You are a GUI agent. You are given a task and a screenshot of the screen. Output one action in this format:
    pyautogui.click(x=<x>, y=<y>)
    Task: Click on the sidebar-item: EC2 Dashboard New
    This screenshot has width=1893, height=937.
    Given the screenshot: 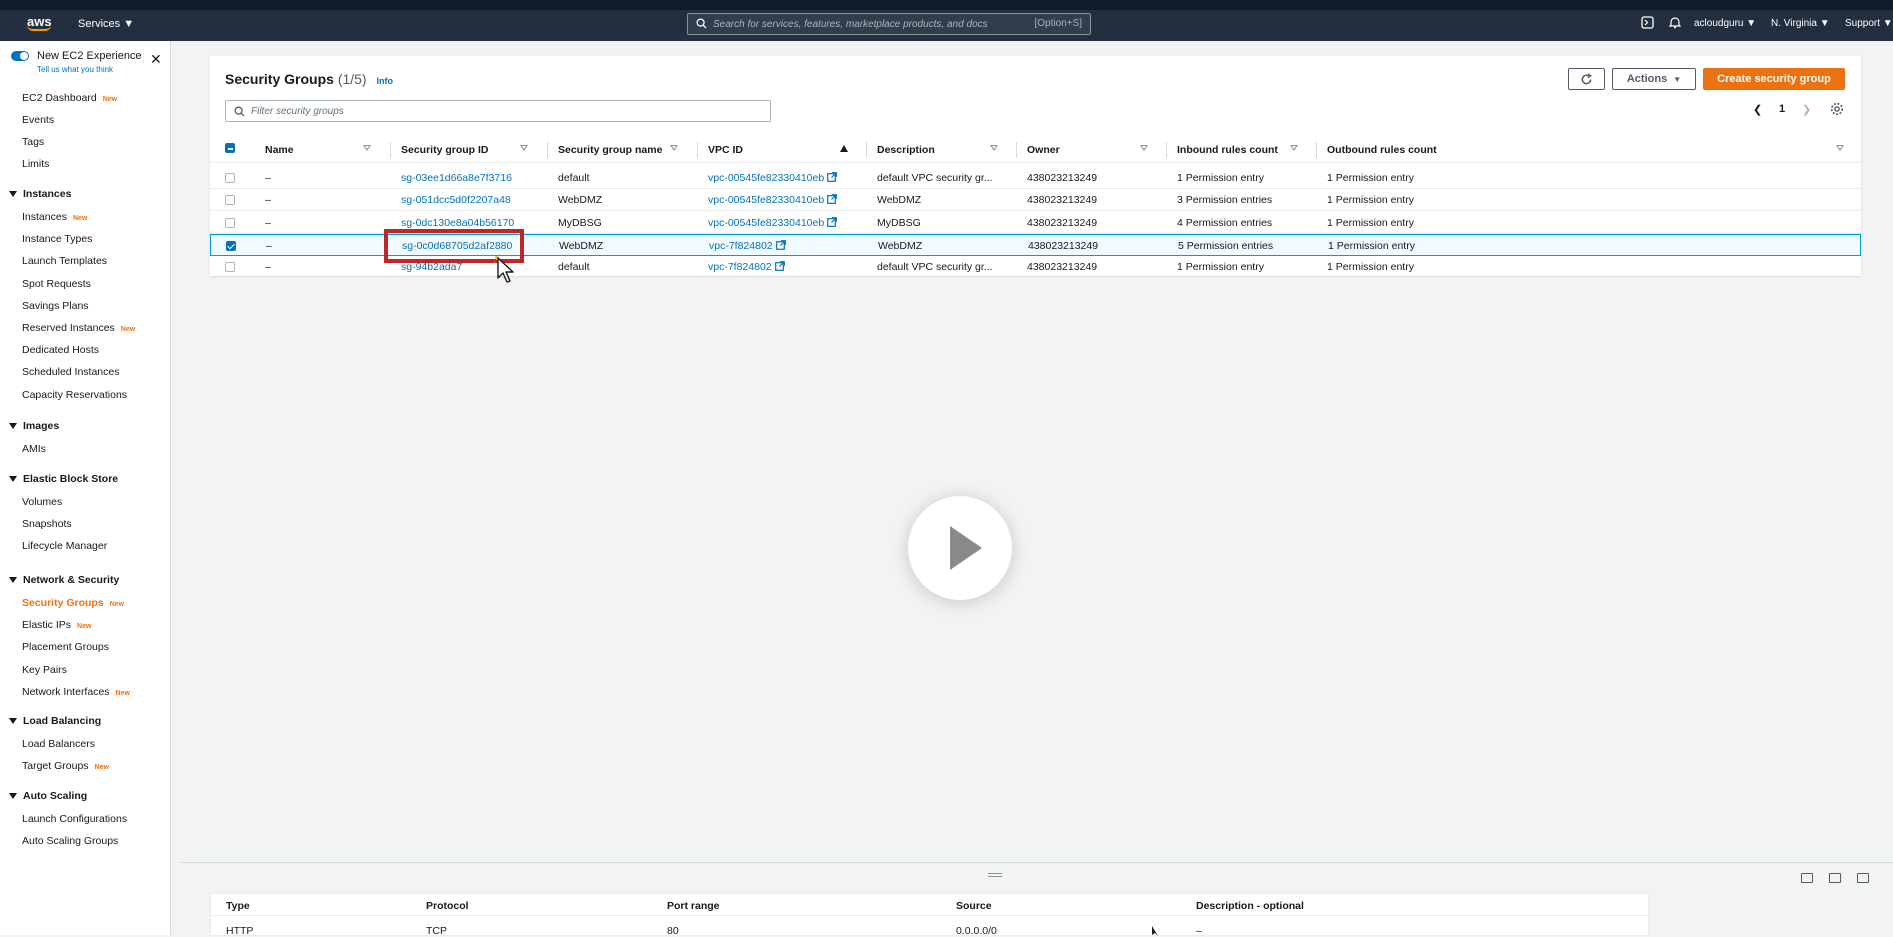 What is the action you would take?
    pyautogui.click(x=69, y=98)
    